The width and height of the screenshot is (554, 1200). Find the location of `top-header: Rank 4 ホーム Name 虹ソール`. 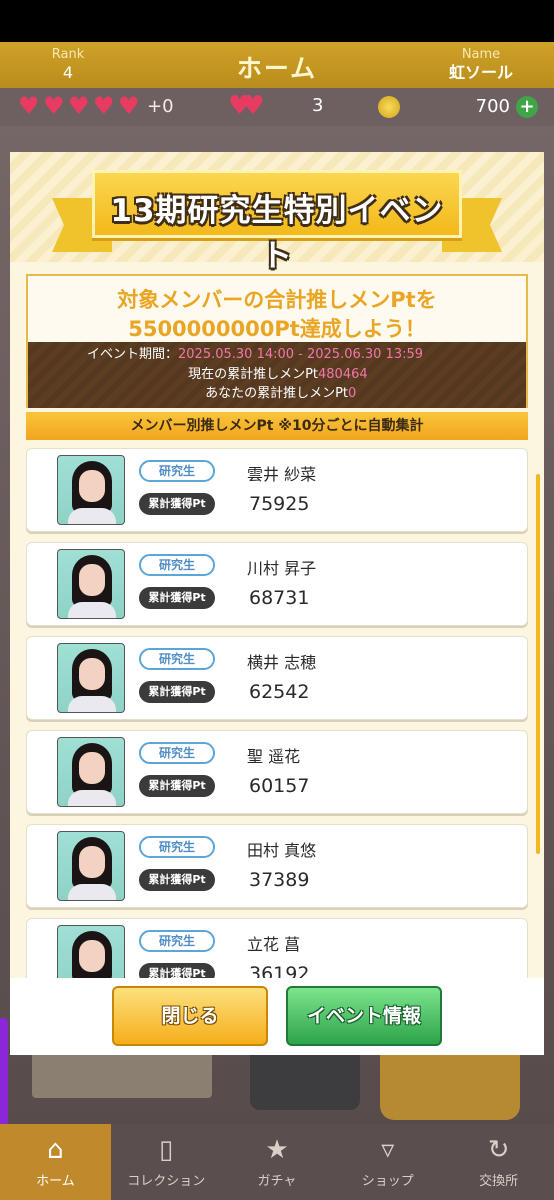

top-header: Rank 4 ホーム Name 虹ソール is located at coordinates (277, 65).